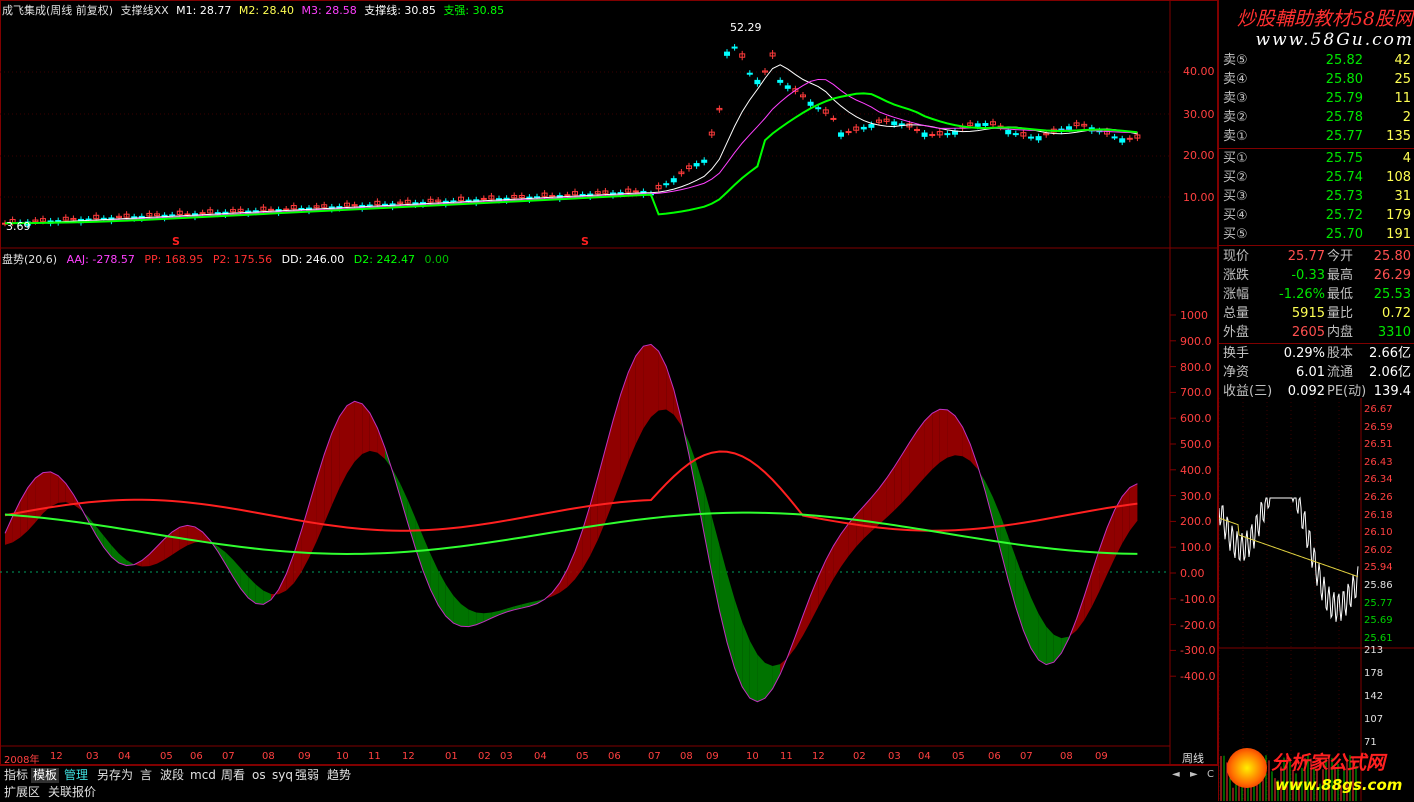  Describe the element at coordinates (1193, 758) in the screenshot. I see `period-label: 周线` at that location.